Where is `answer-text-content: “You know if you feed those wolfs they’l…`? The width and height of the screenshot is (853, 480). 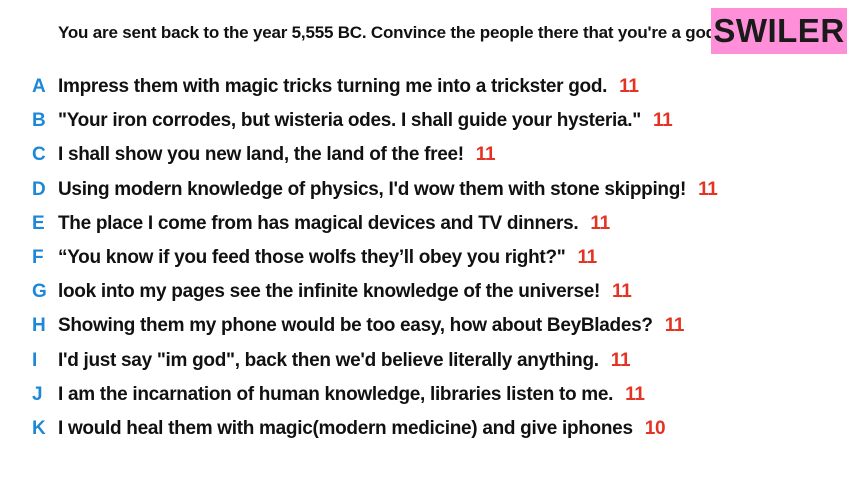
answer-text-content: “You know if you feed those wolfs they’l… is located at coordinates (312, 258).